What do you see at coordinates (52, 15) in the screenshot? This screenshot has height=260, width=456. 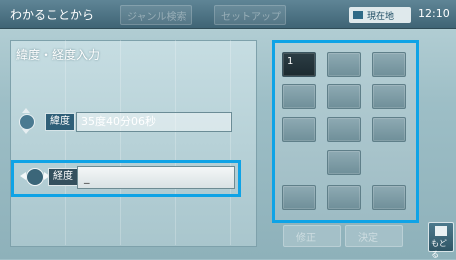 I see `screen-title: わかることから` at bounding box center [52, 15].